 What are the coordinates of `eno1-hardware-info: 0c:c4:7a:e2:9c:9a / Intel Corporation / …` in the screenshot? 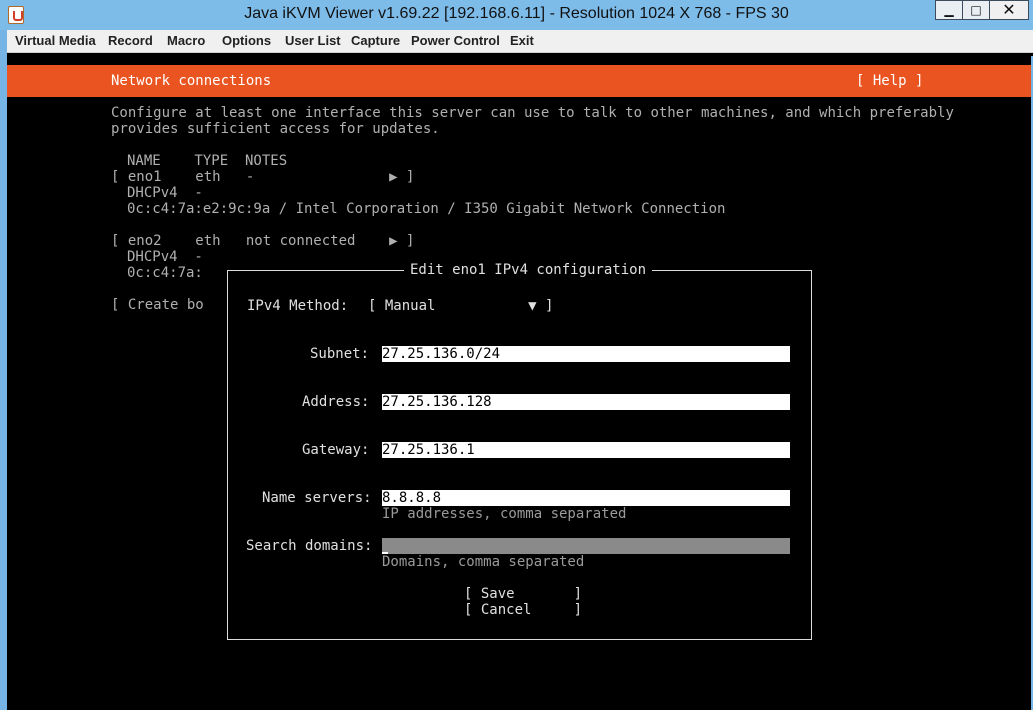 It's located at (426, 209).